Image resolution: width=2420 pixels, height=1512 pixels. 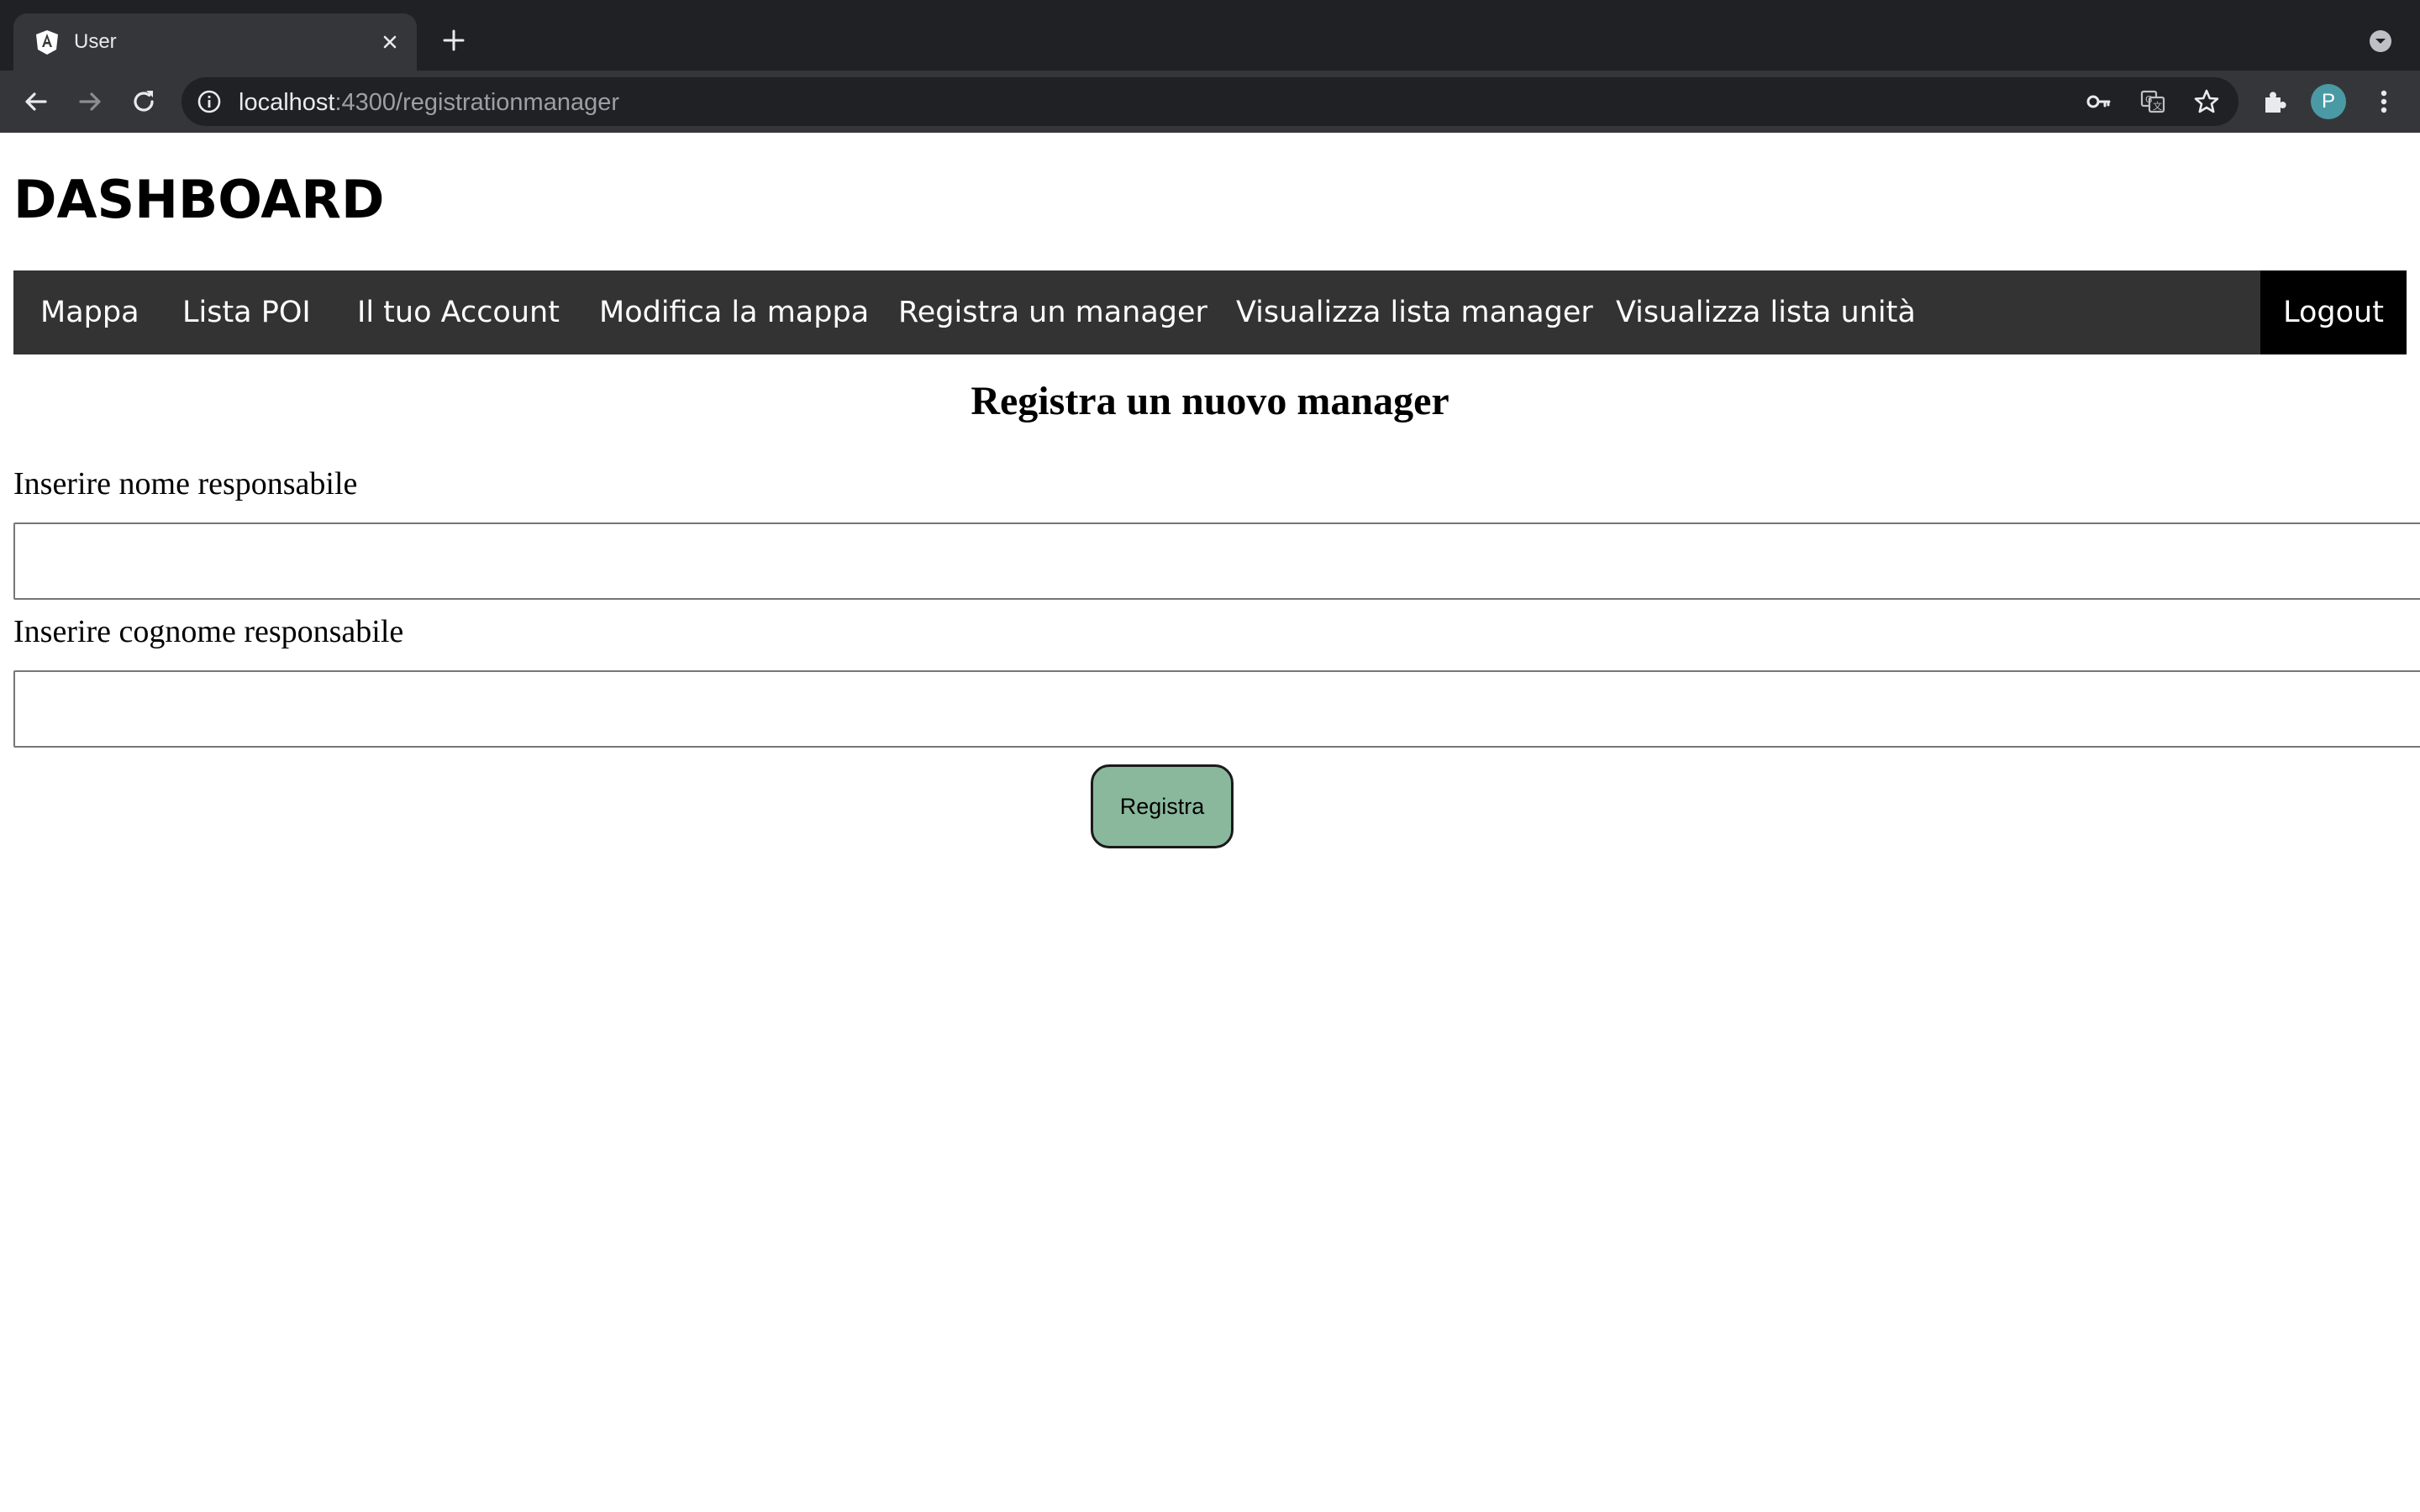 What do you see at coordinates (287, 102) in the screenshot?
I see `url-host: localhost` at bounding box center [287, 102].